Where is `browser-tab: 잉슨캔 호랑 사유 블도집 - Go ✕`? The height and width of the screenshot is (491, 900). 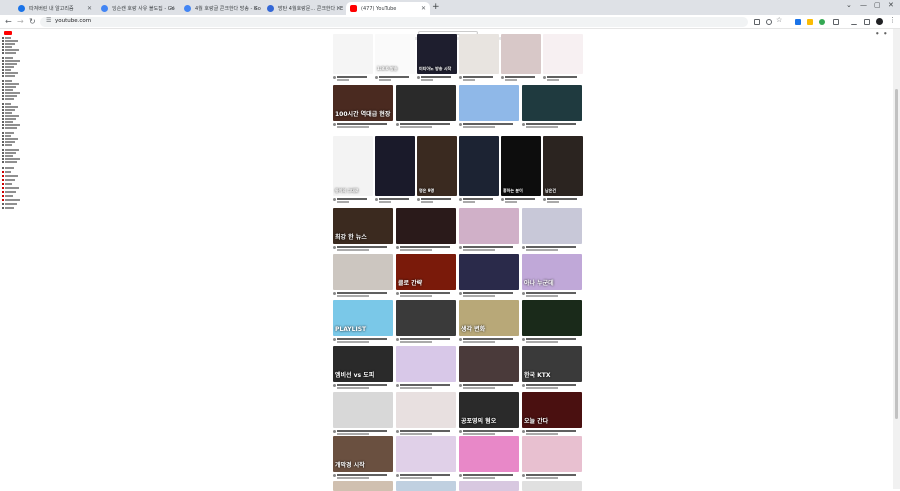
browser-tab: 잉슨캔 호랑 사유 블도집 - Go ✕ is located at coordinates (138, 8).